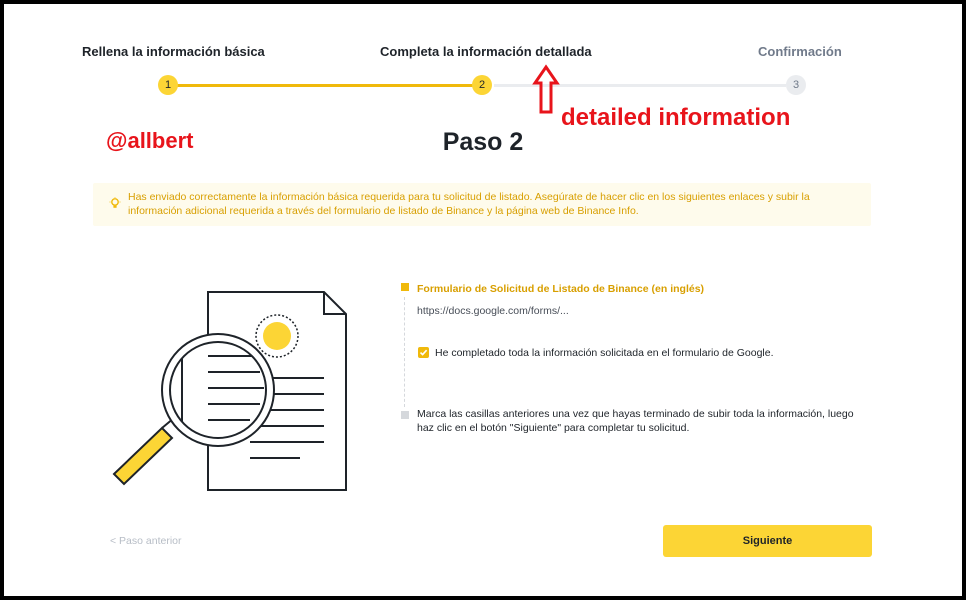 This screenshot has height=600, width=966. What do you see at coordinates (767, 541) in the screenshot?
I see `next-button: Siguiente` at bounding box center [767, 541].